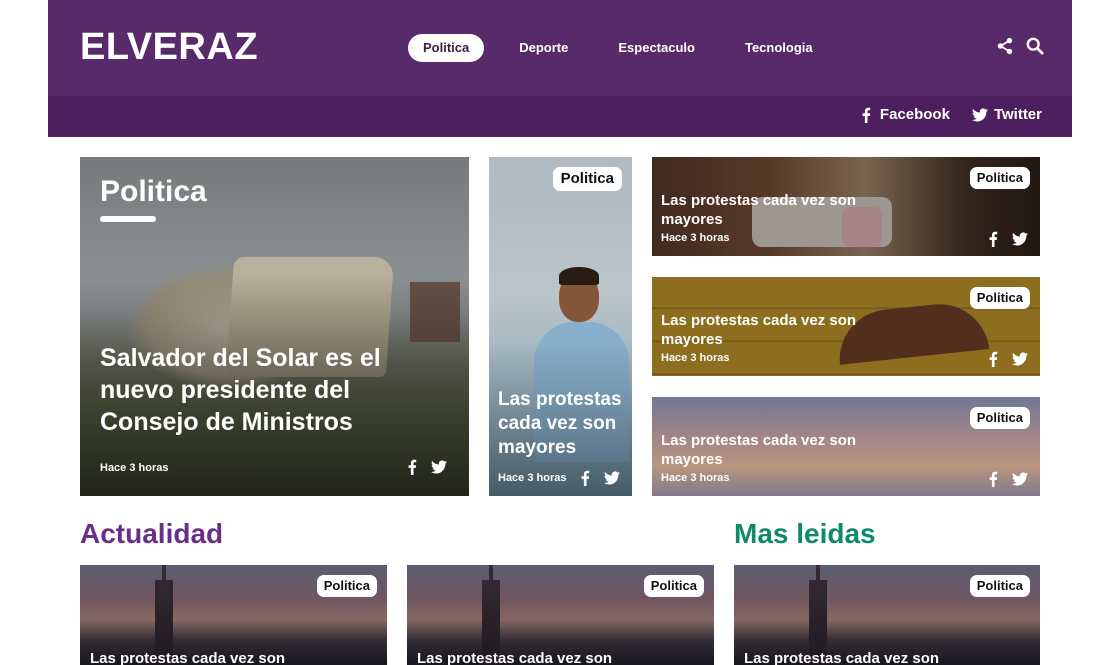 The height and width of the screenshot is (665, 1106). Describe the element at coordinates (134, 468) in the screenshot. I see `featured-time: Hace 3 horas` at that location.